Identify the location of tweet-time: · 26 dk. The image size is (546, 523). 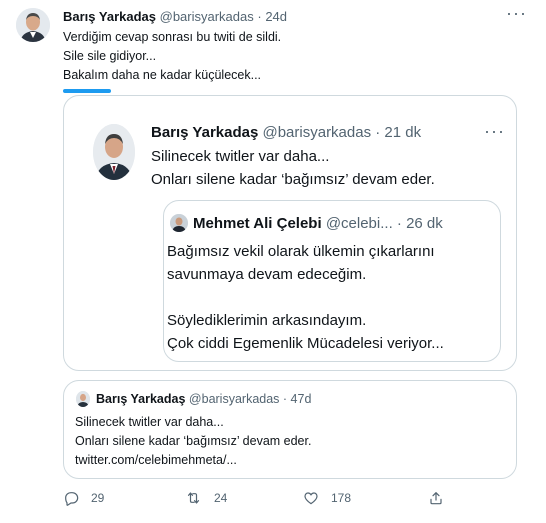
(420, 223).